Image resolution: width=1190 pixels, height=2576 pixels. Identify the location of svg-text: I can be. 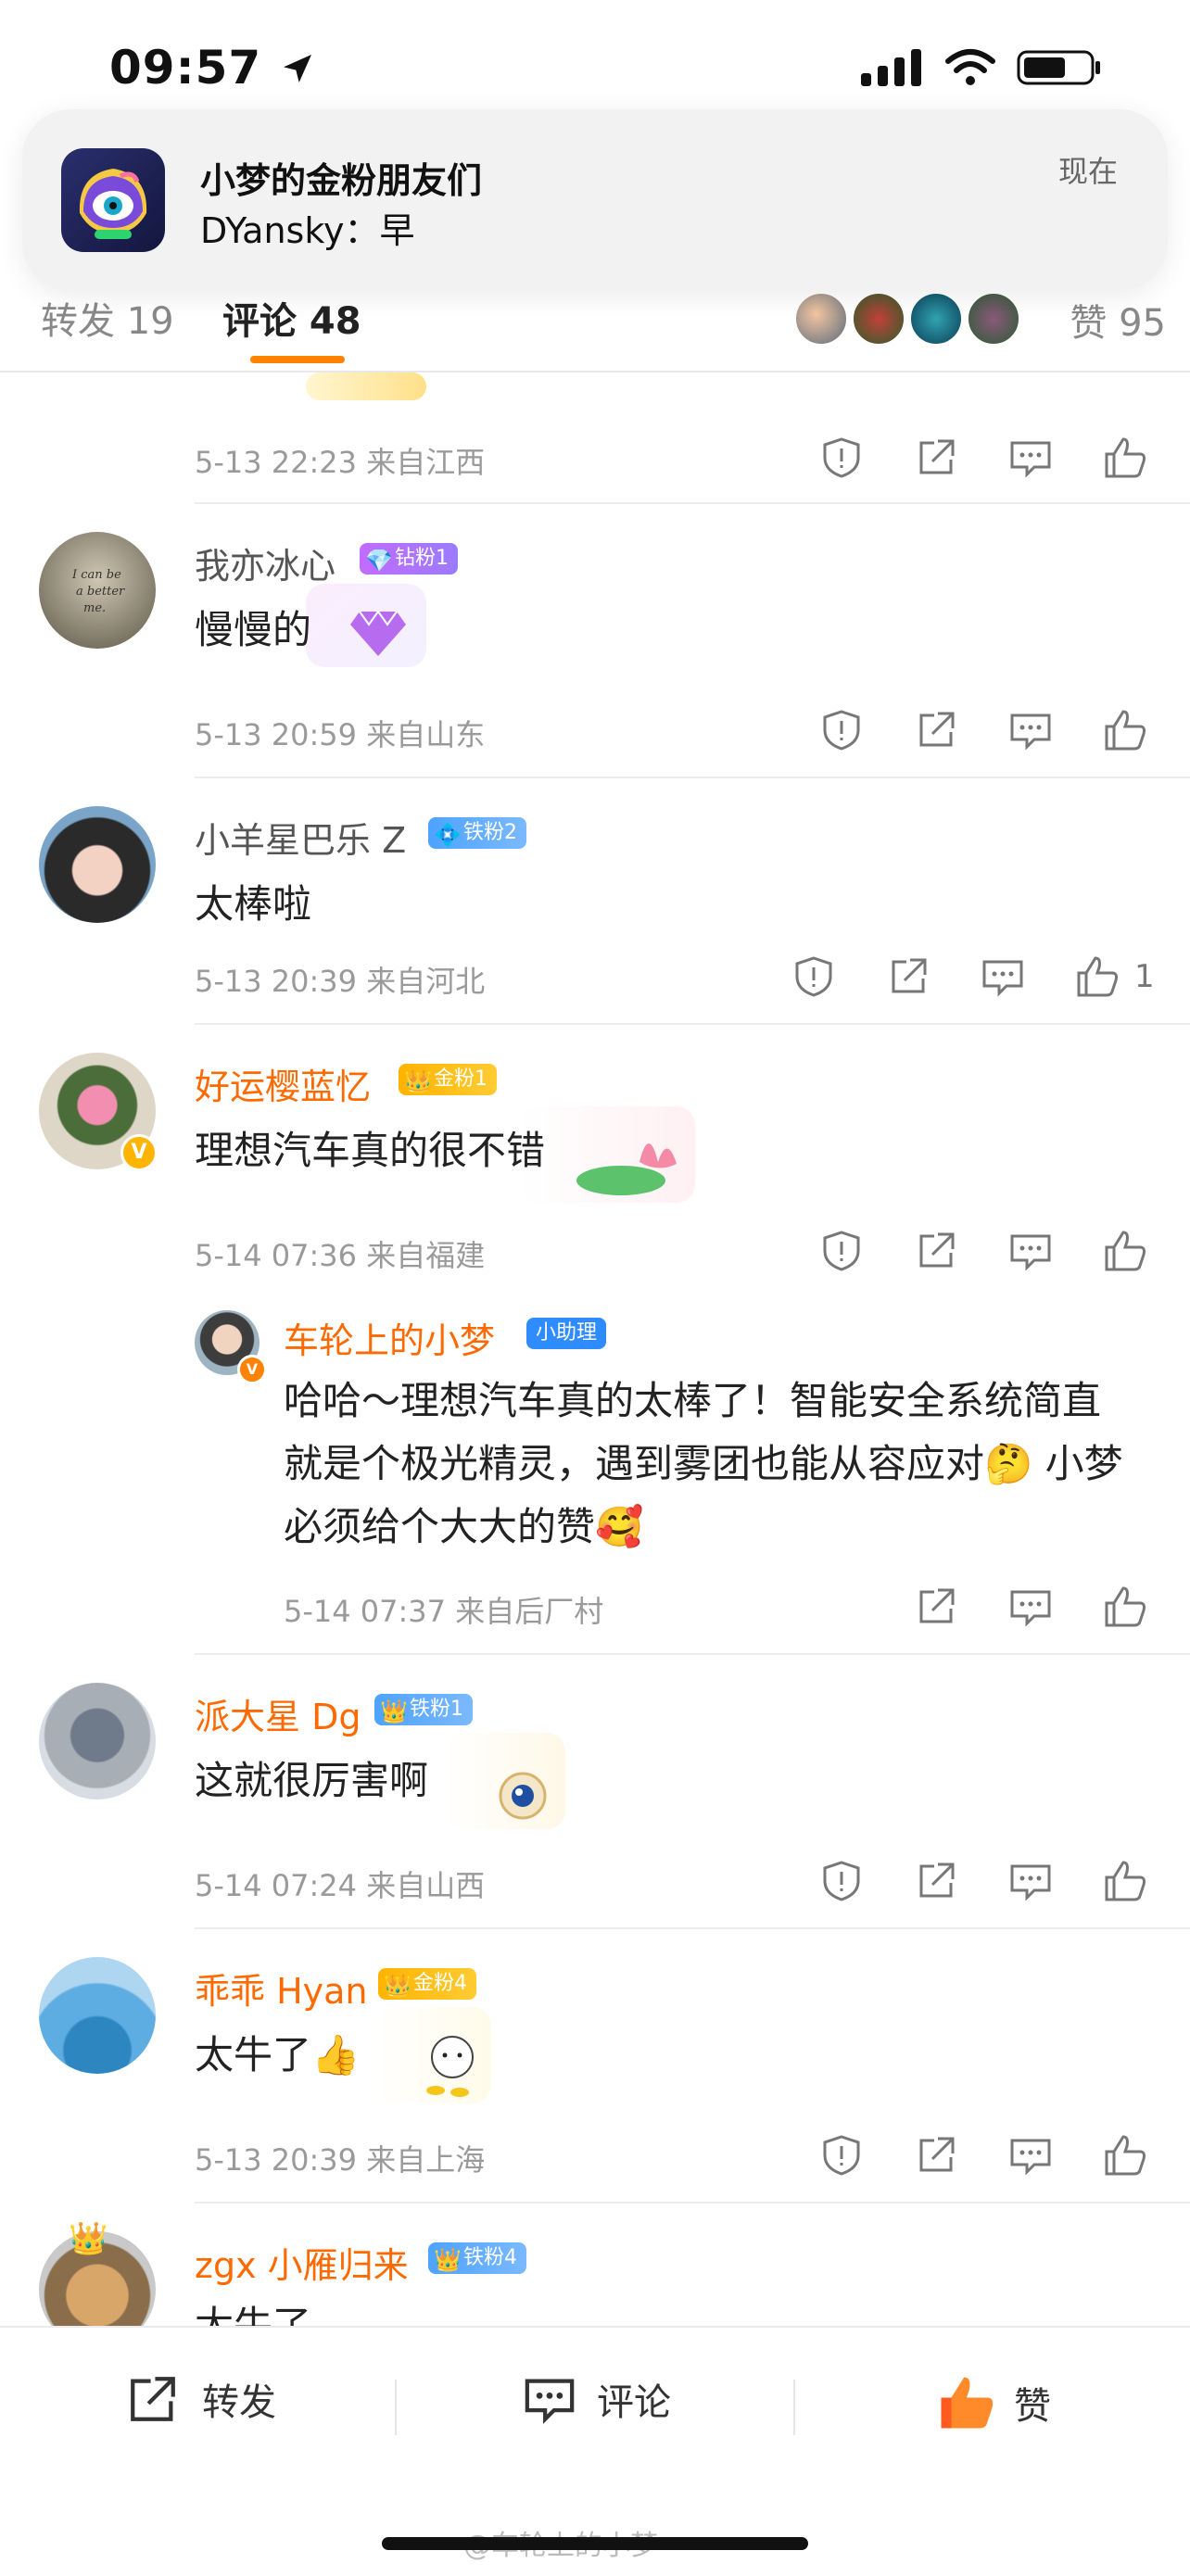
(96, 575).